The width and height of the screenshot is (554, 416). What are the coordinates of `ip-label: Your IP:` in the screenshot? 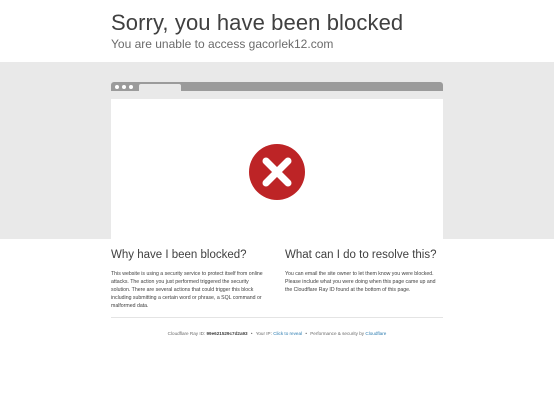 It's located at (263, 333).